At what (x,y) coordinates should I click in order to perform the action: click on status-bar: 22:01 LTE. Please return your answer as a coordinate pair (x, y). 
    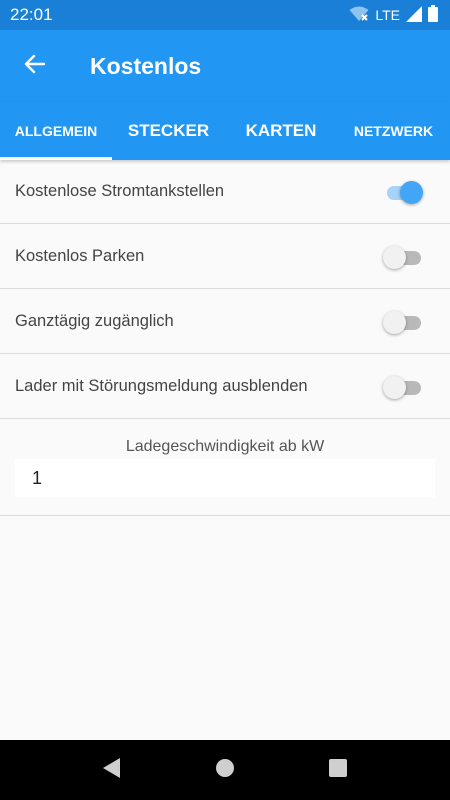
    Looking at the image, I should click on (225, 15).